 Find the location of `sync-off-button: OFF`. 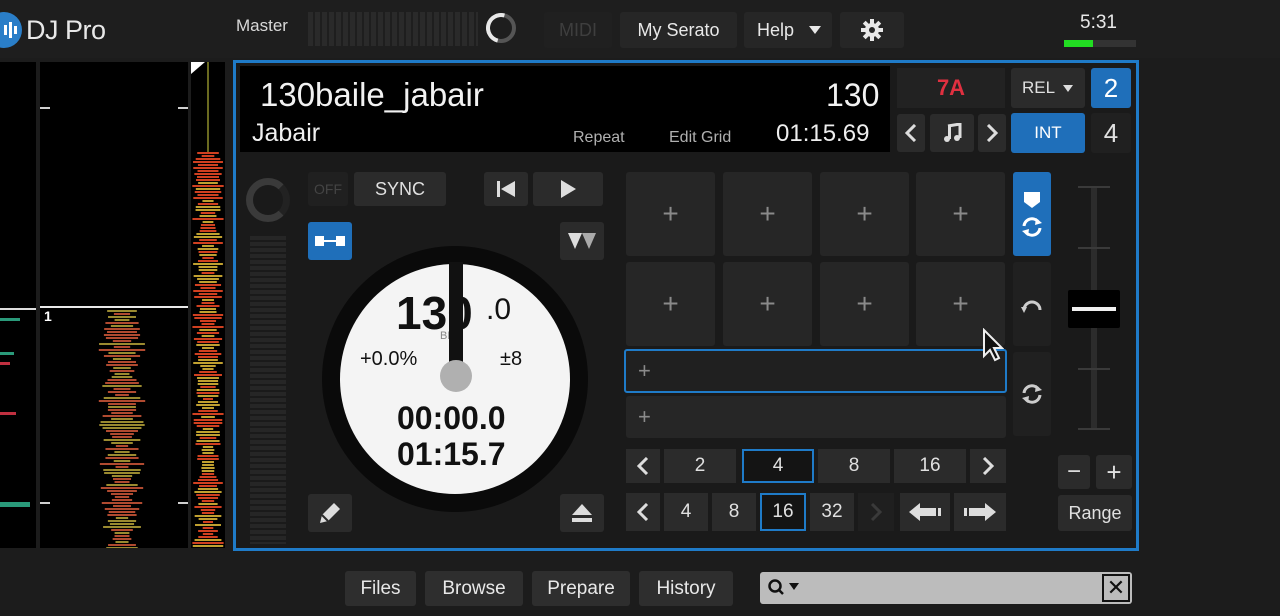

sync-off-button: OFF is located at coordinates (328, 189).